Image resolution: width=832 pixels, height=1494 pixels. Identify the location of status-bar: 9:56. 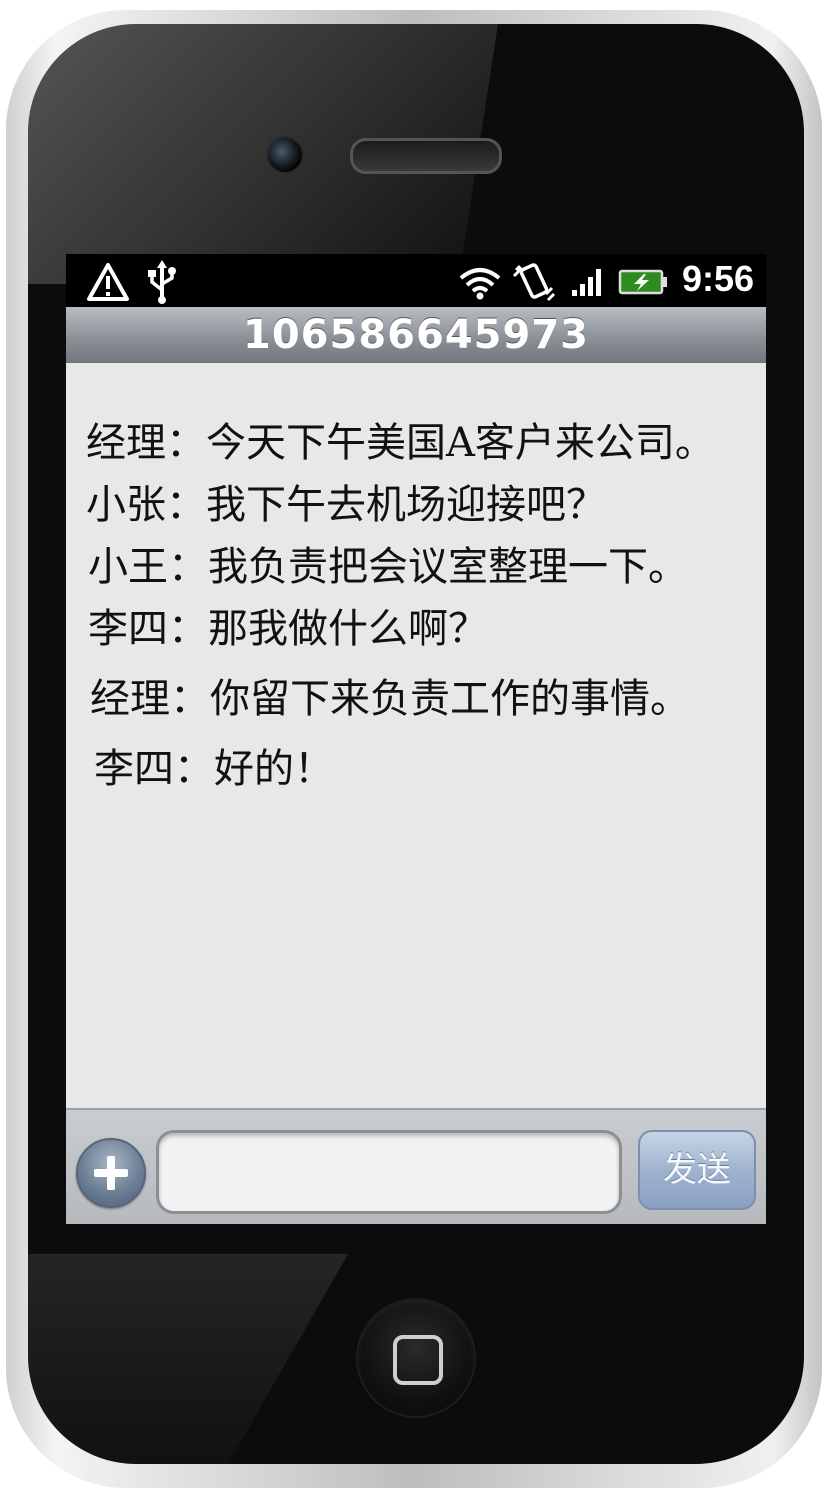
(416, 280).